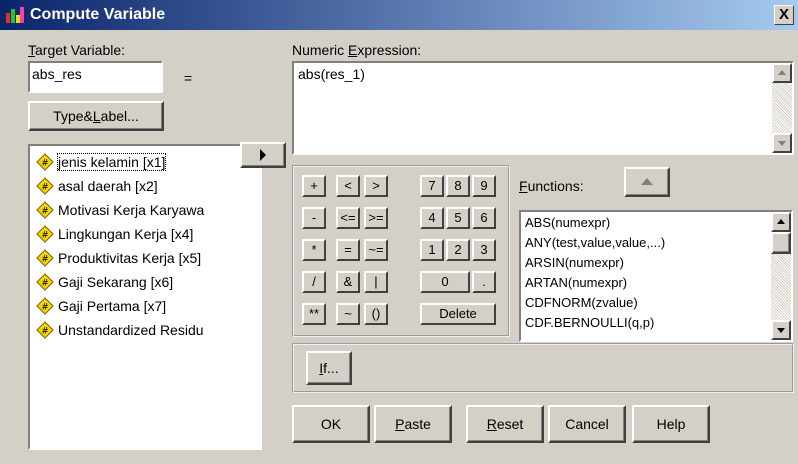 The width and height of the screenshot is (798, 464). I want to click on function-insert-button, so click(647, 182).